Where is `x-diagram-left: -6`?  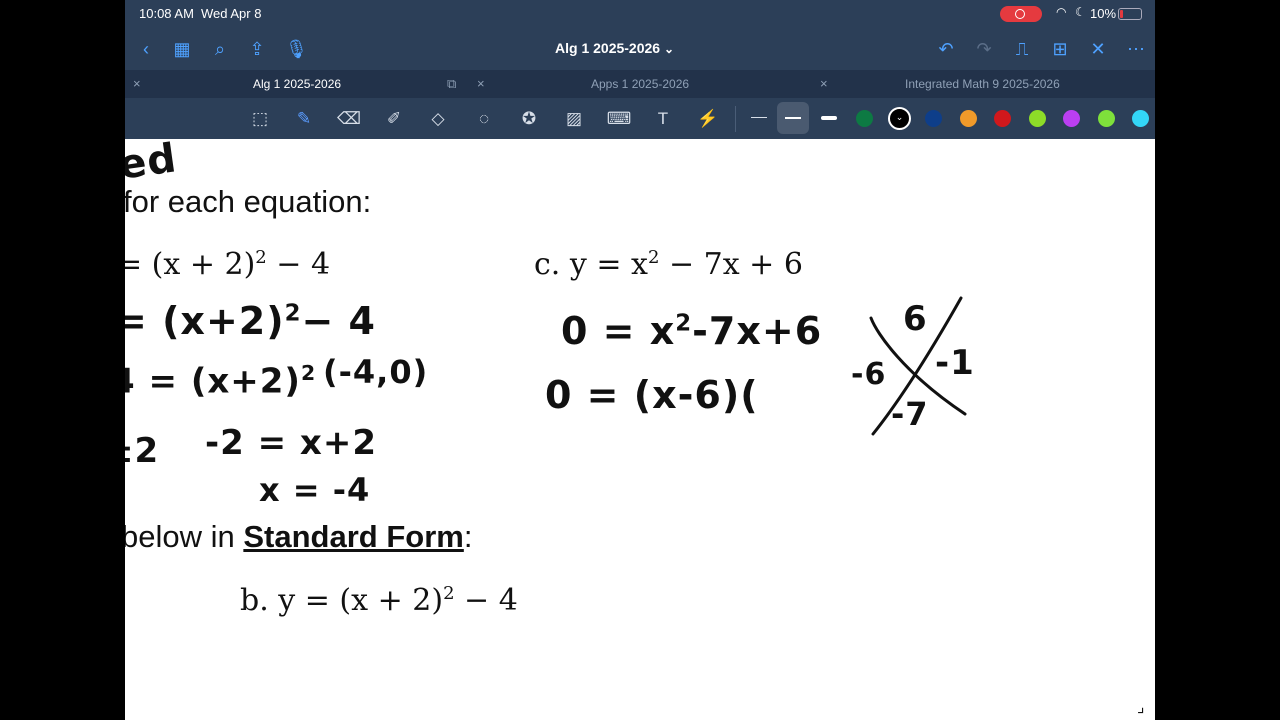 x-diagram-left: -6 is located at coordinates (869, 374).